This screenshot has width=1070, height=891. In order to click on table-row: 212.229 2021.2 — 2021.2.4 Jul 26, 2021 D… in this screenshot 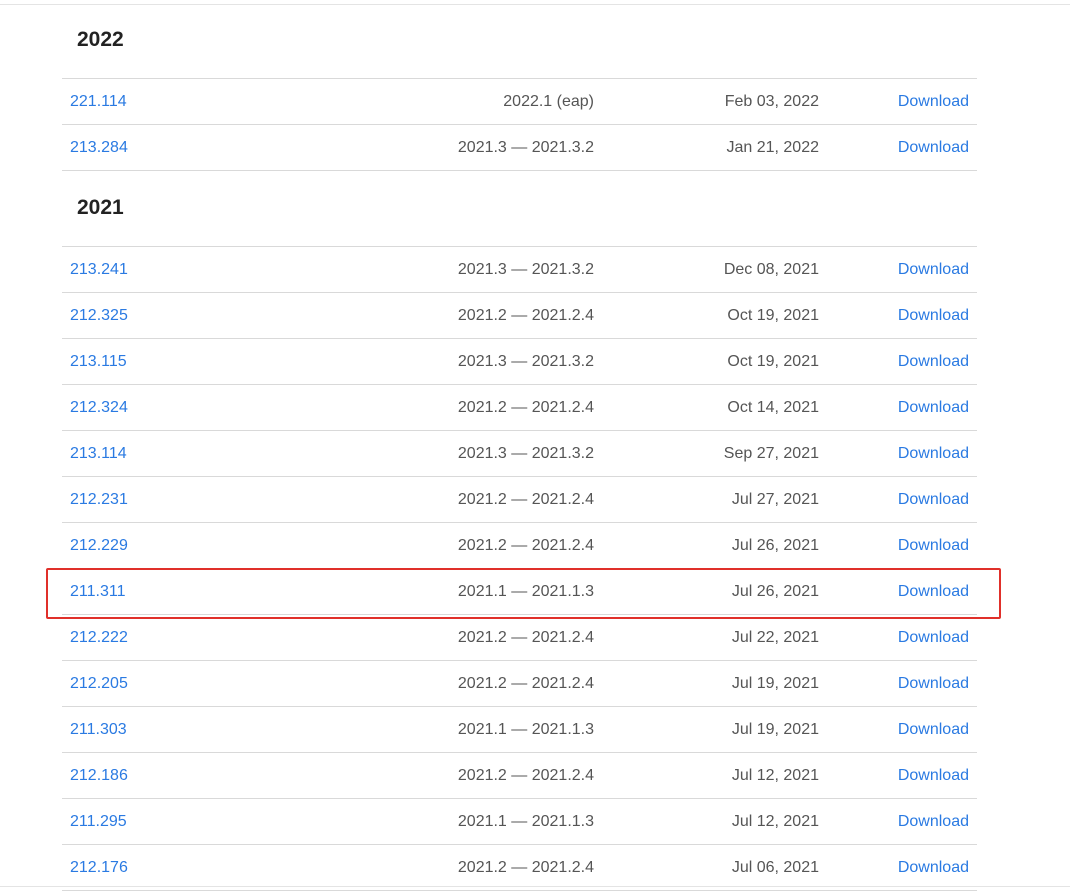, I will do `click(519, 546)`.